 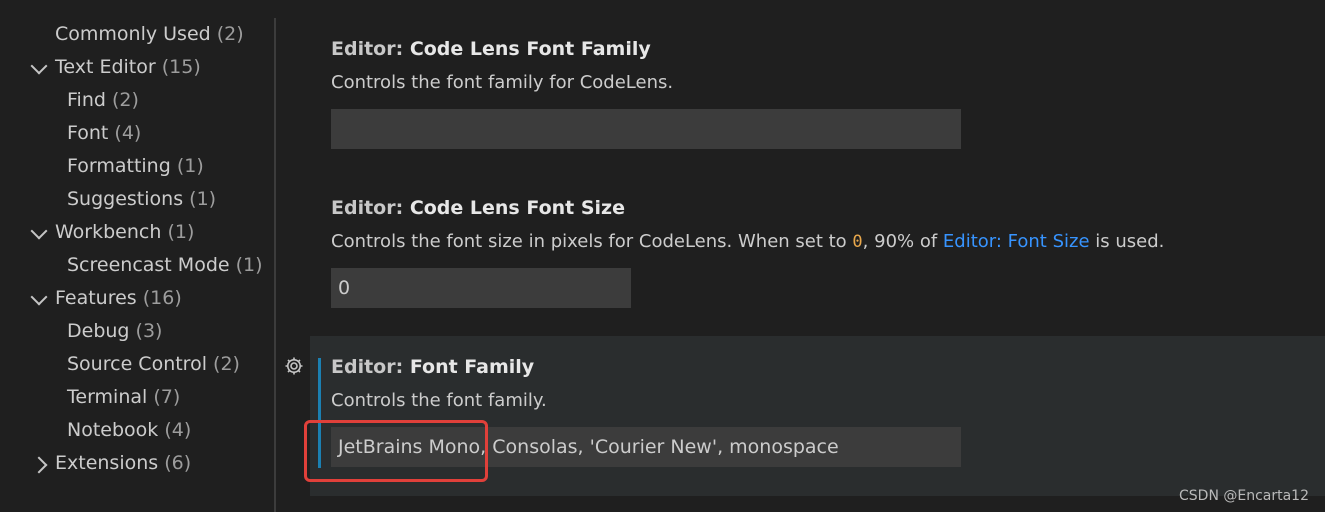 What do you see at coordinates (433, 367) in the screenshot?
I see `setting-title-font-family: Editor: Font Family` at bounding box center [433, 367].